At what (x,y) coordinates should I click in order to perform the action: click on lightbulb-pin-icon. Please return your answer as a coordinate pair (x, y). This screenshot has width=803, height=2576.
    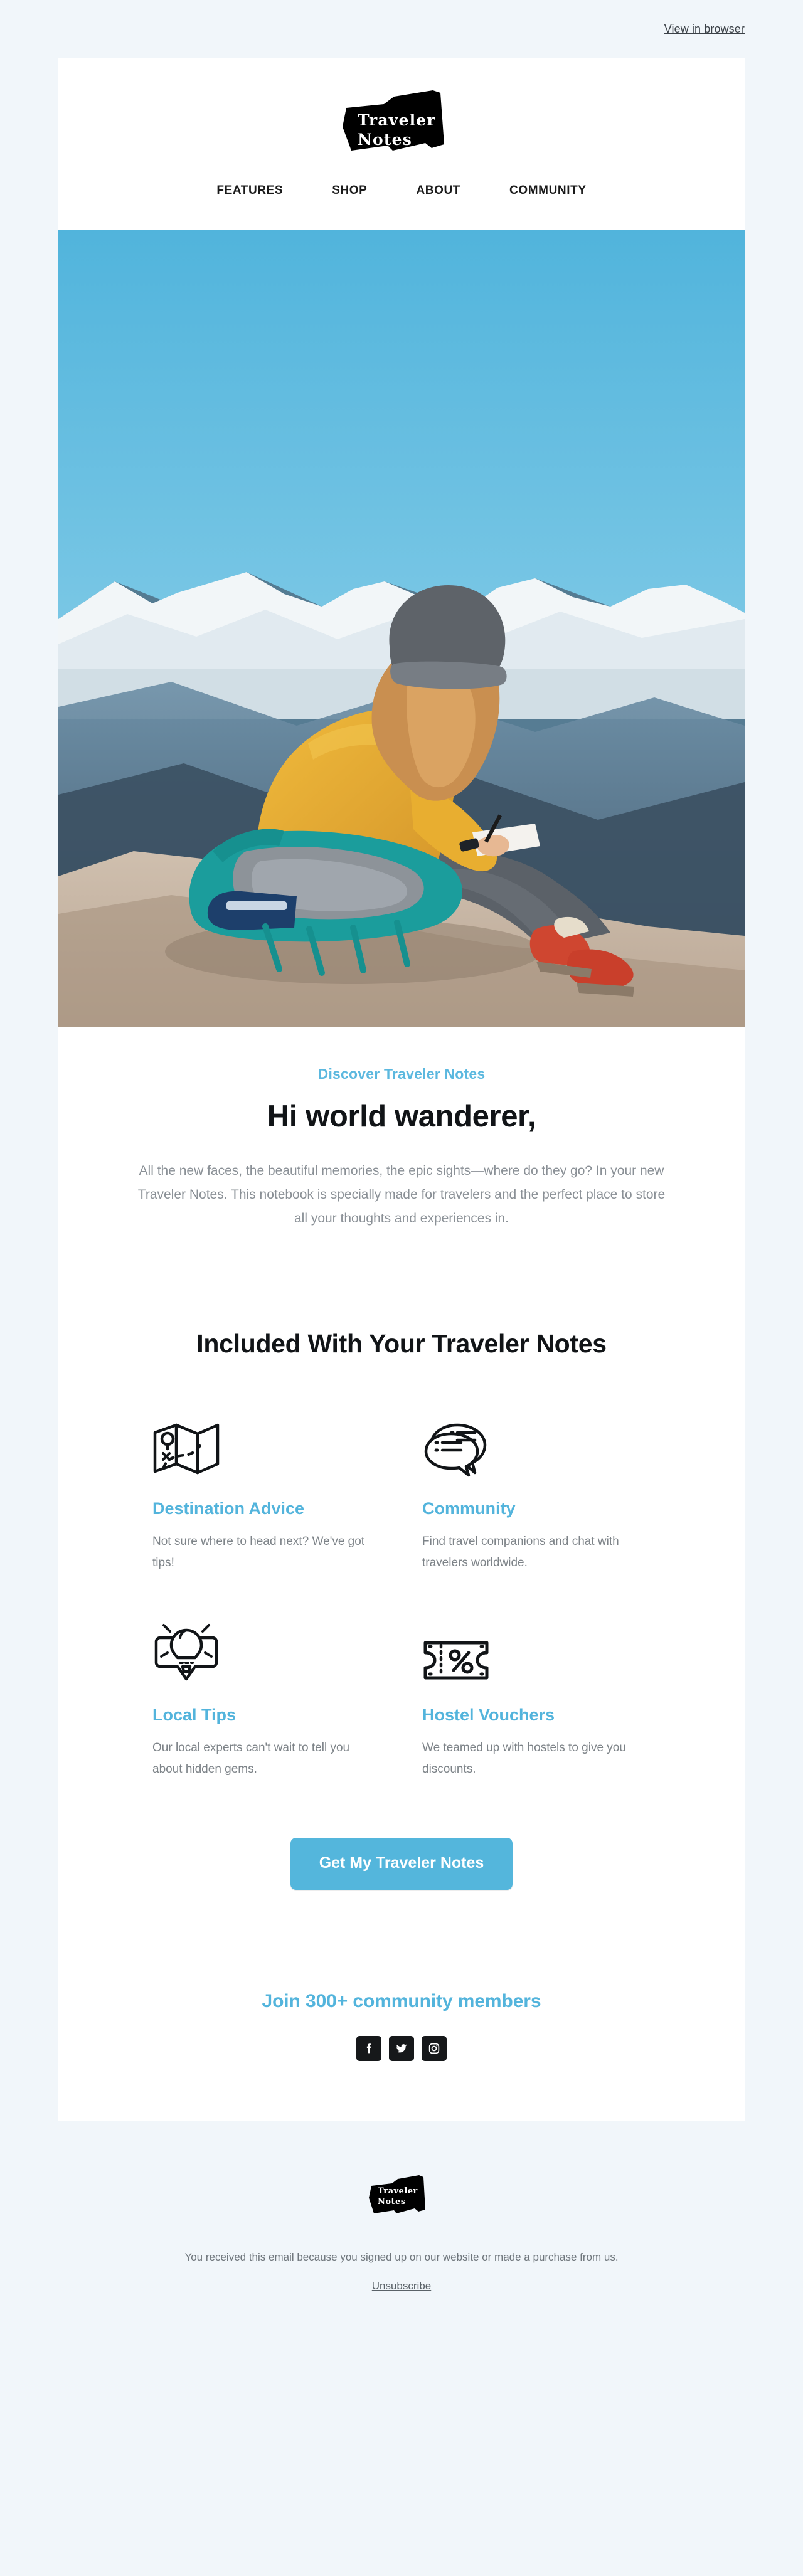
    Looking at the image, I should click on (266, 1651).